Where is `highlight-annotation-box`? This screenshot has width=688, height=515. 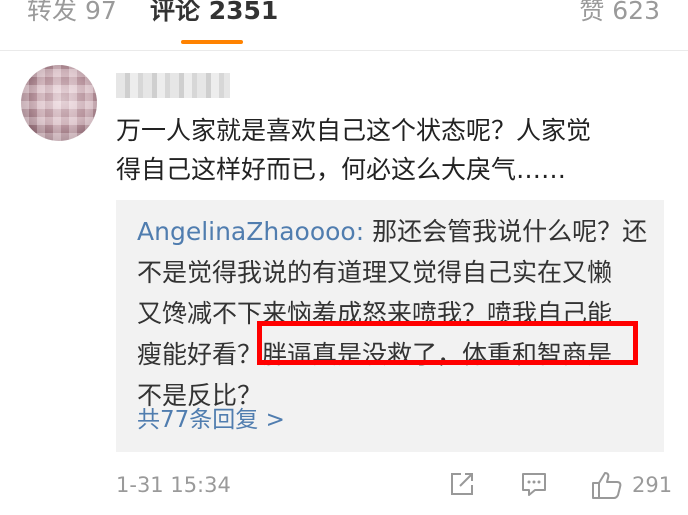 highlight-annotation-box is located at coordinates (447, 343).